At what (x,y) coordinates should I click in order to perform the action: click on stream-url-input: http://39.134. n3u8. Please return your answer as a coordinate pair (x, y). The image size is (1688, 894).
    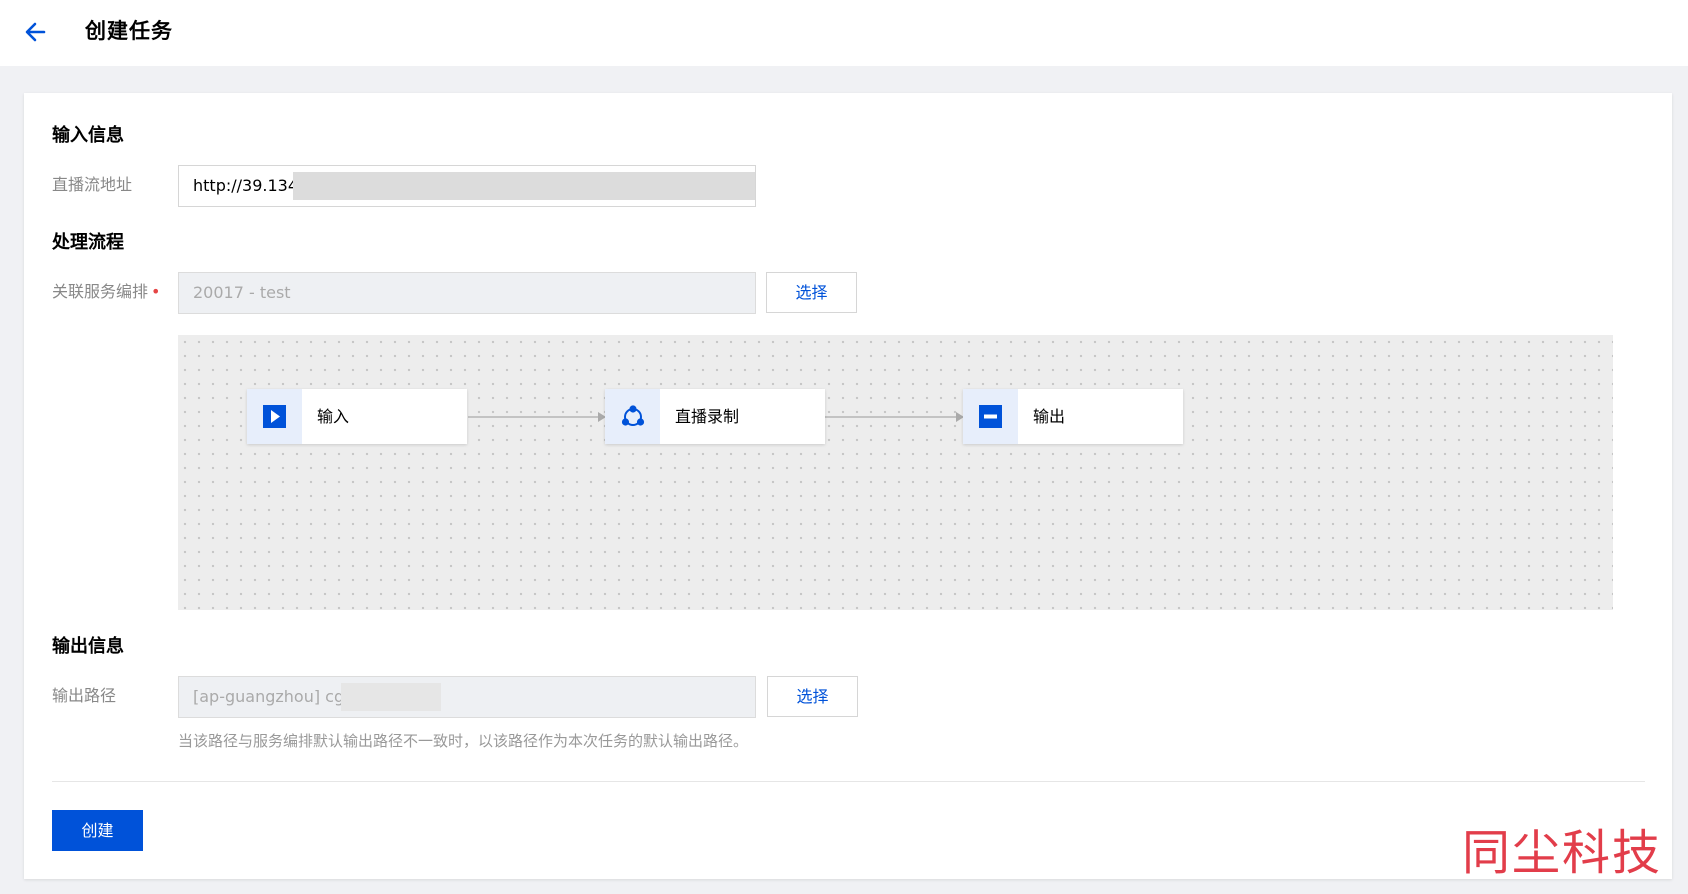
    Looking at the image, I should click on (467, 186).